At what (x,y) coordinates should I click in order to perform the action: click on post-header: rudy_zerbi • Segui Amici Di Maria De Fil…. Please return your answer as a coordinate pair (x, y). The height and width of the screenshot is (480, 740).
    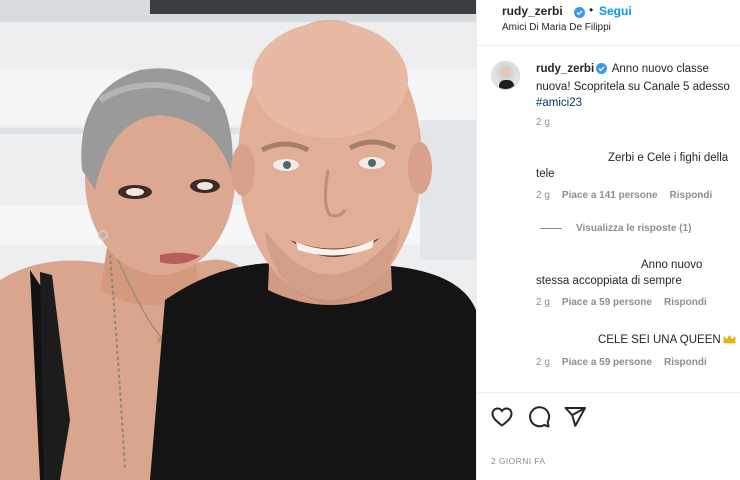
    Looking at the image, I should click on (608, 23).